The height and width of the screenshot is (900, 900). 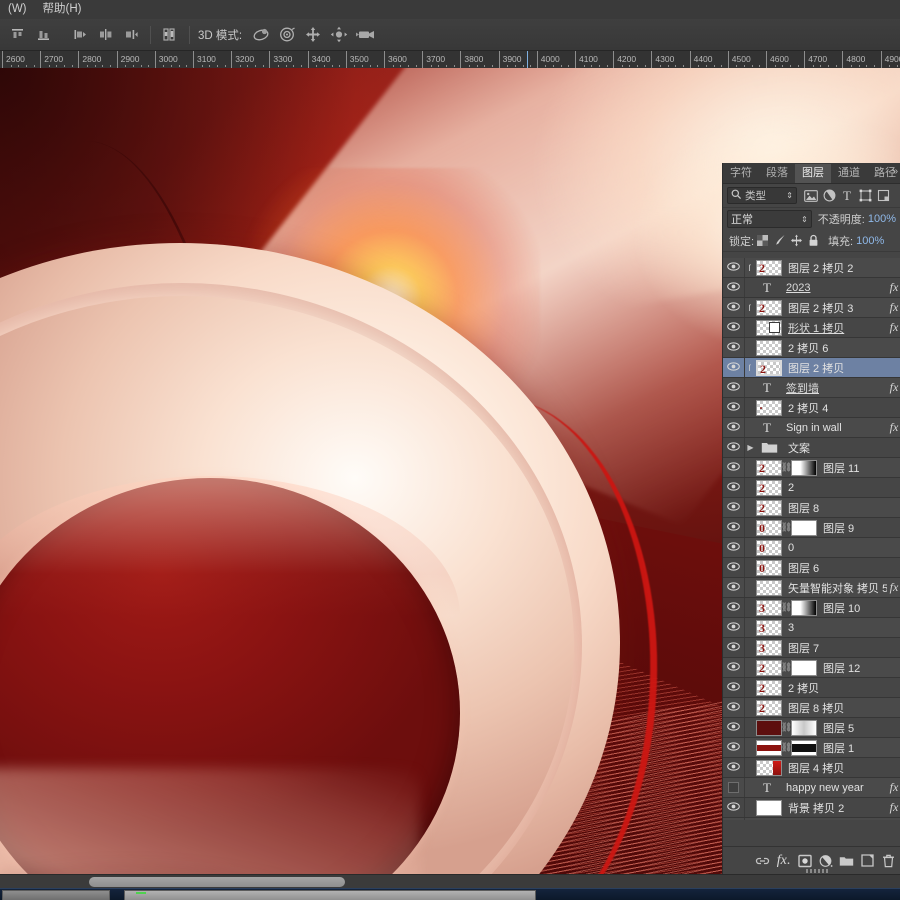 What do you see at coordinates (786, 607) in the screenshot?
I see `mask-link-chain-icon: ⛓` at bounding box center [786, 607].